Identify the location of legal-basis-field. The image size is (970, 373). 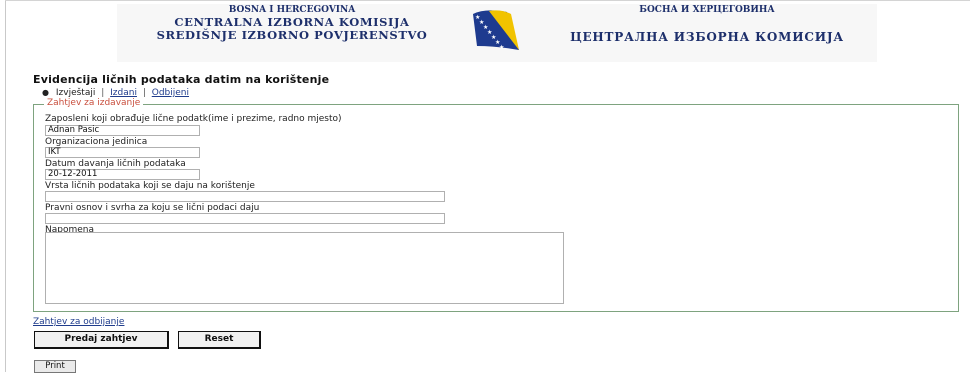
(245, 218).